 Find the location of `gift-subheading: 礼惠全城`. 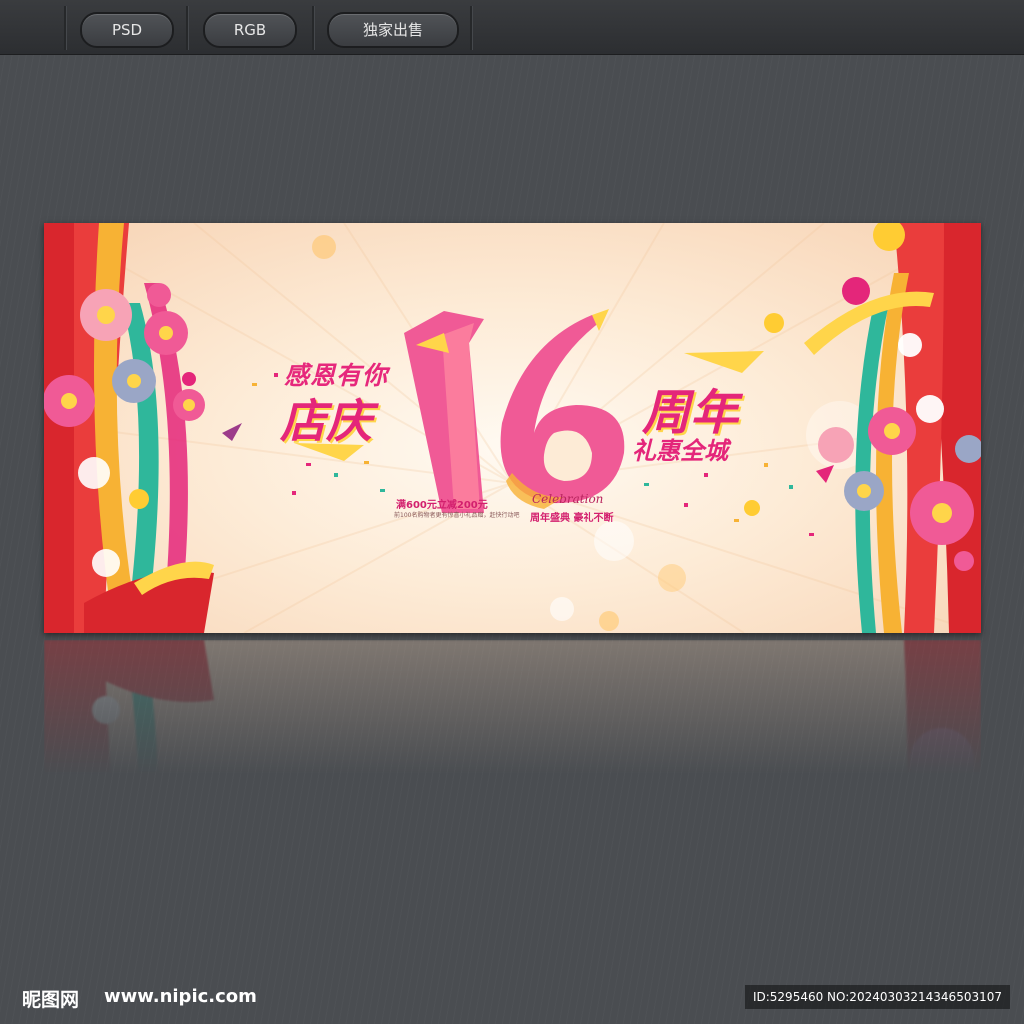

gift-subheading: 礼惠全城 is located at coordinates (680, 451).